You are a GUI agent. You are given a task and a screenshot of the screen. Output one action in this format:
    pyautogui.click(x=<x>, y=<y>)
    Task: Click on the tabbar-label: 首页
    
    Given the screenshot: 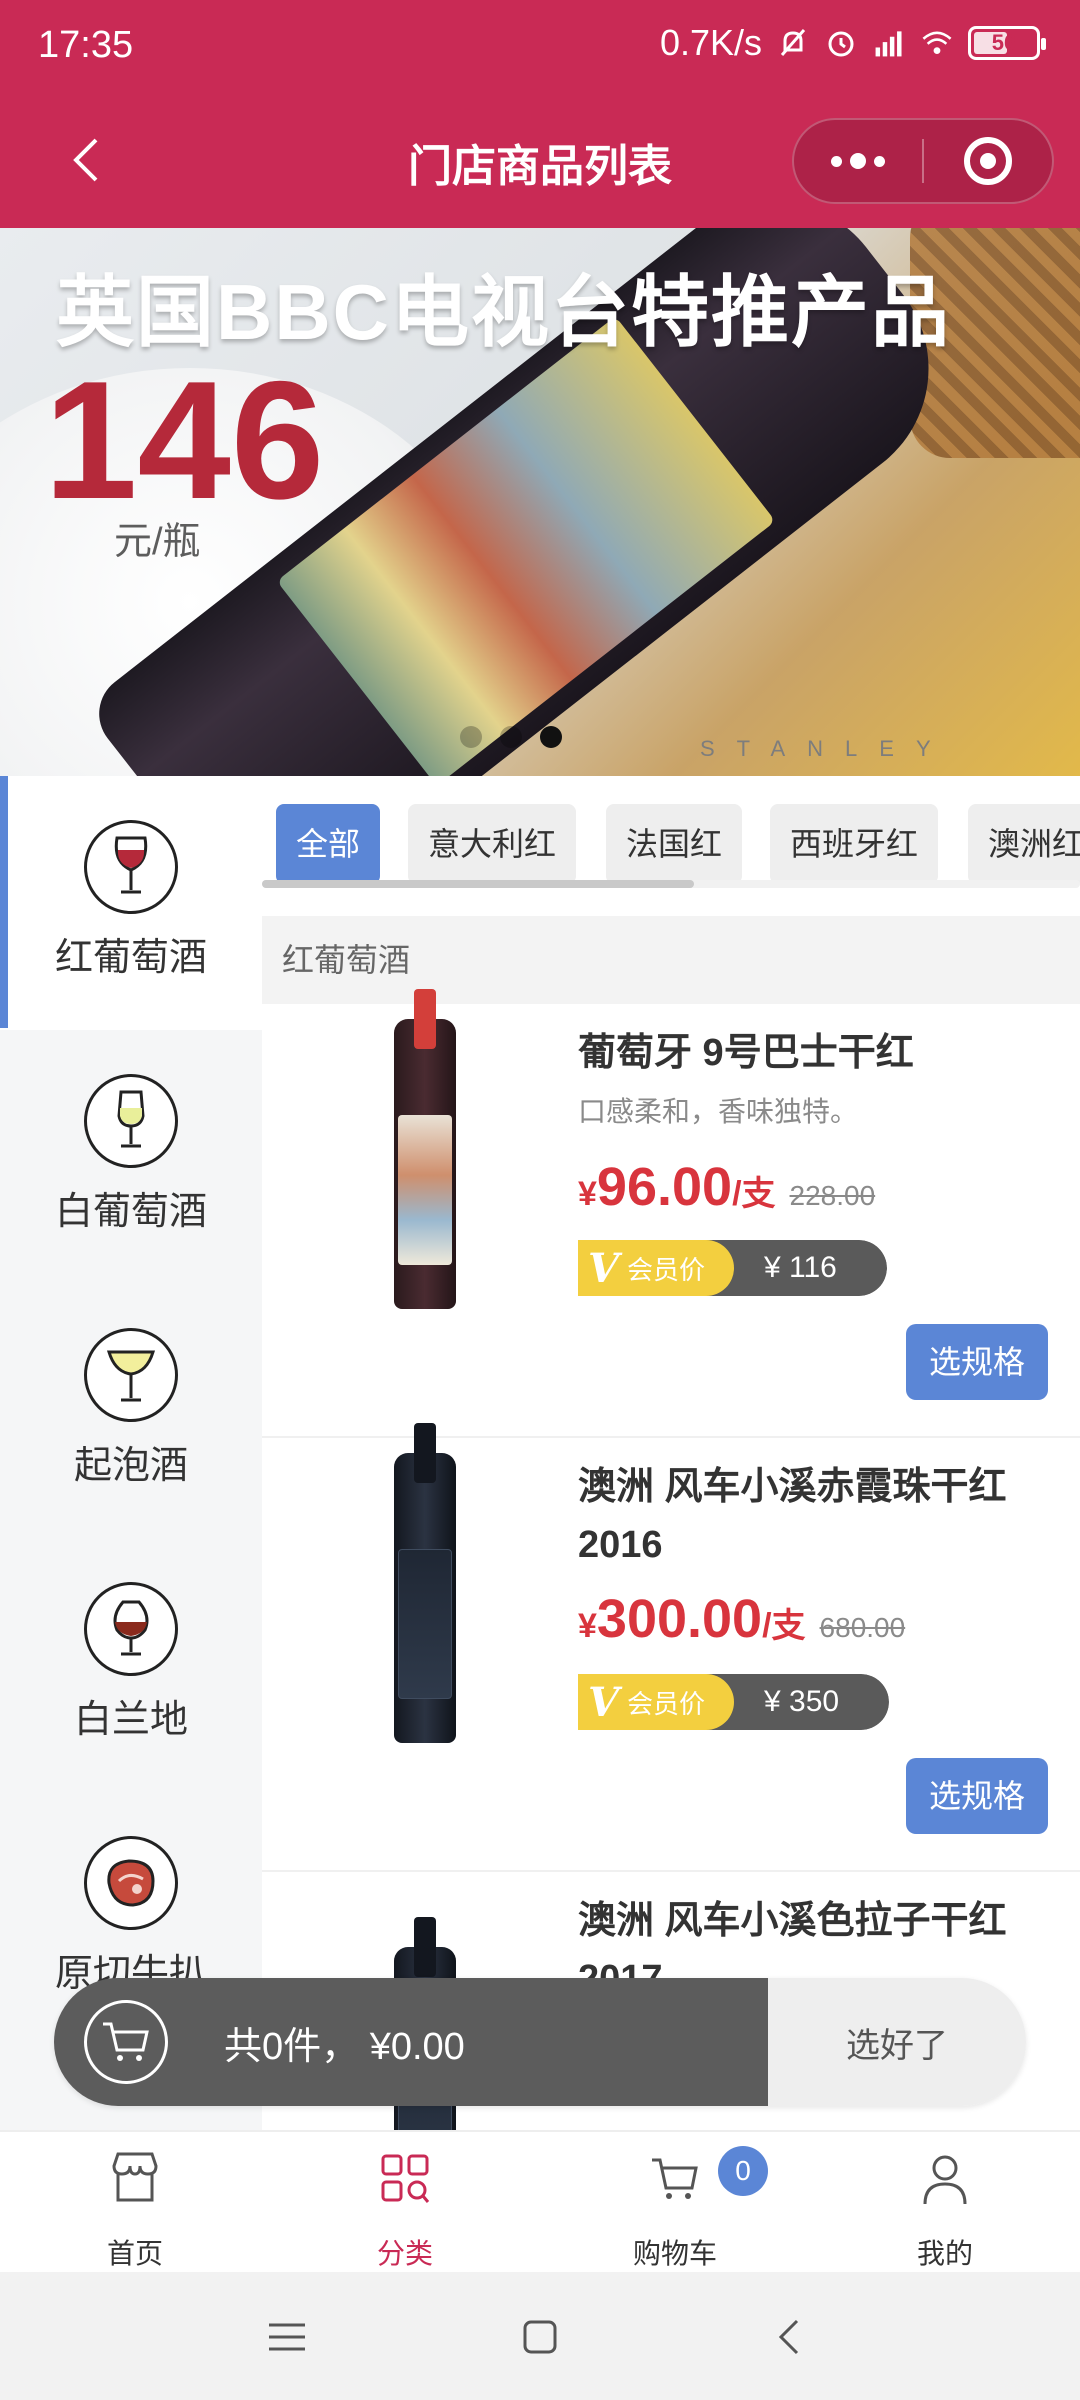 What is the action you would take?
    pyautogui.click(x=134, y=2253)
    